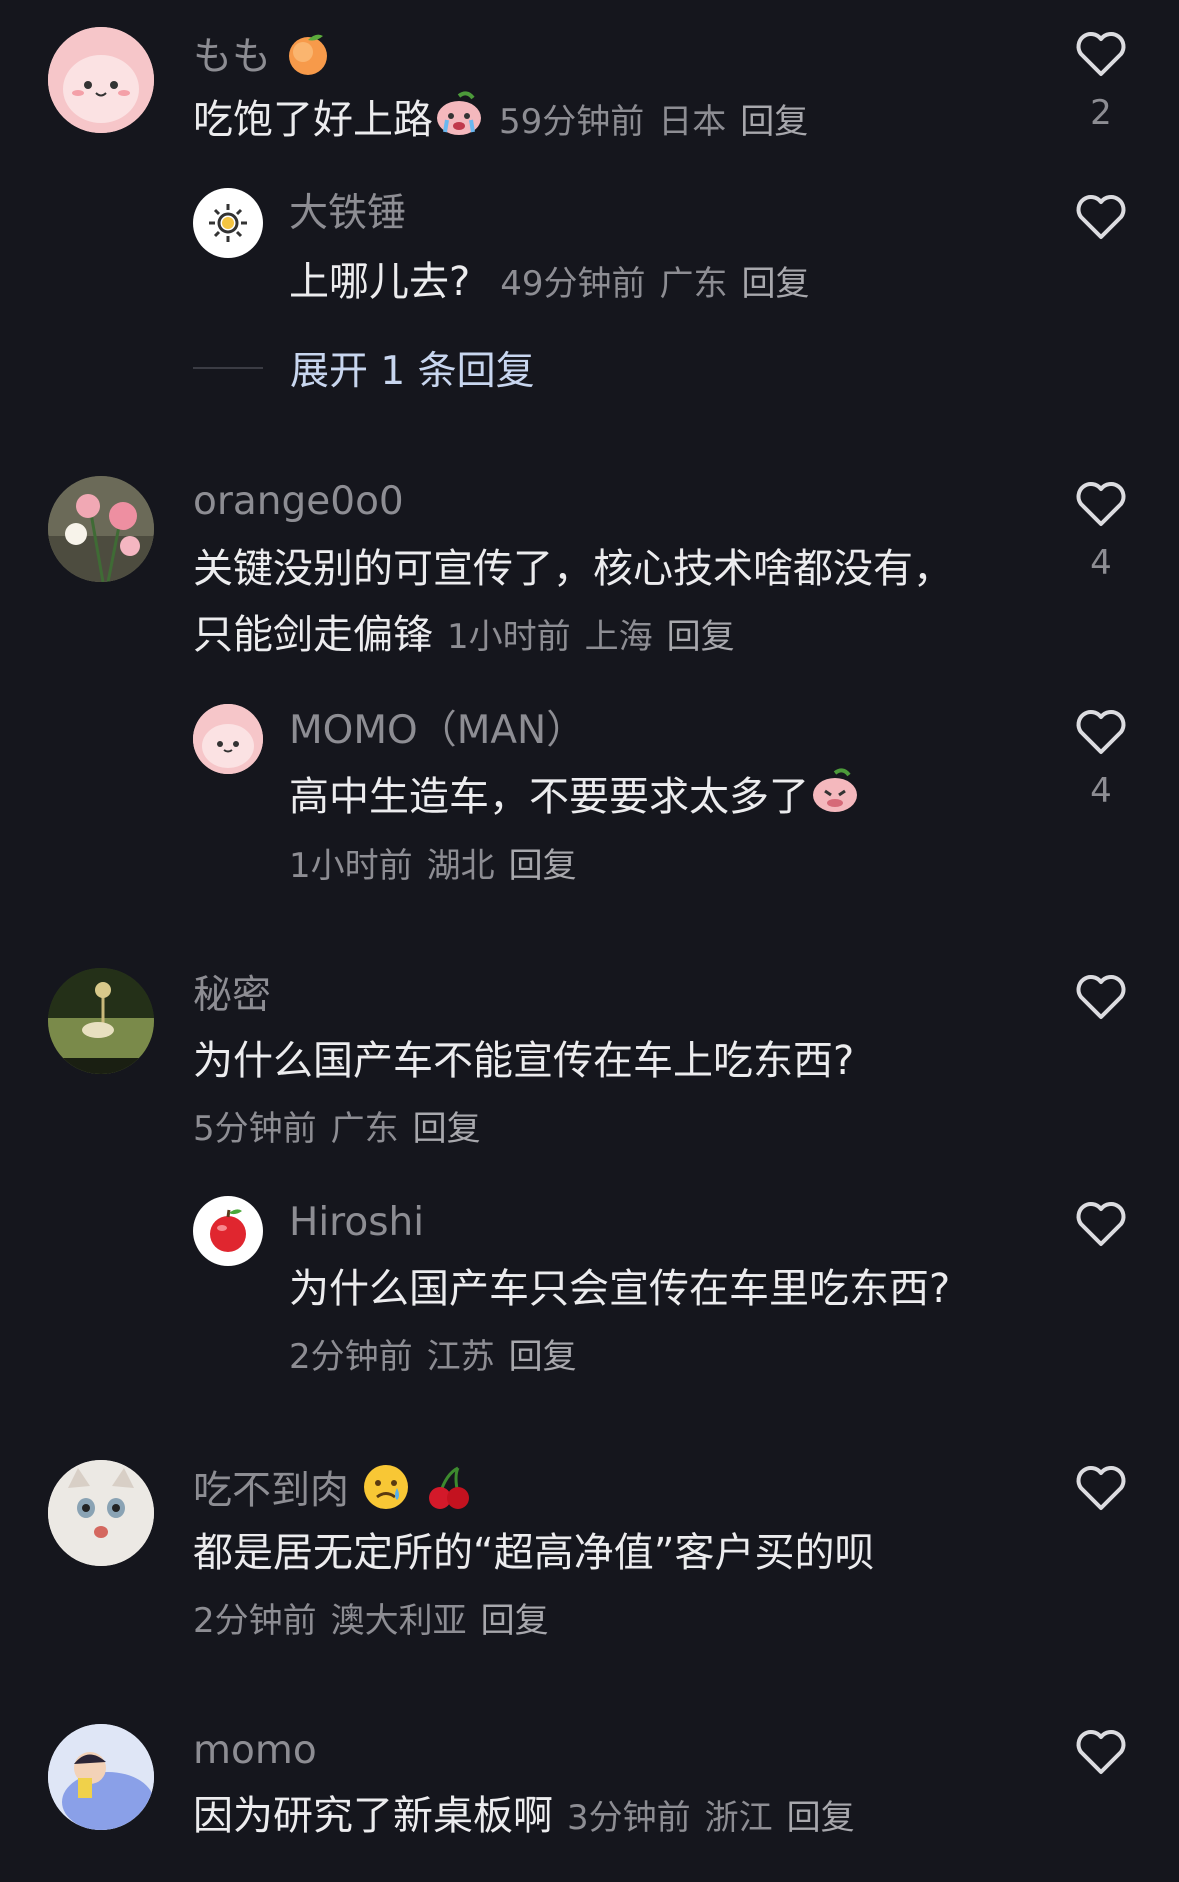 Image resolution: width=1179 pixels, height=1882 pixels. I want to click on expand-replies: 展开 1 条回复, so click(364, 368).